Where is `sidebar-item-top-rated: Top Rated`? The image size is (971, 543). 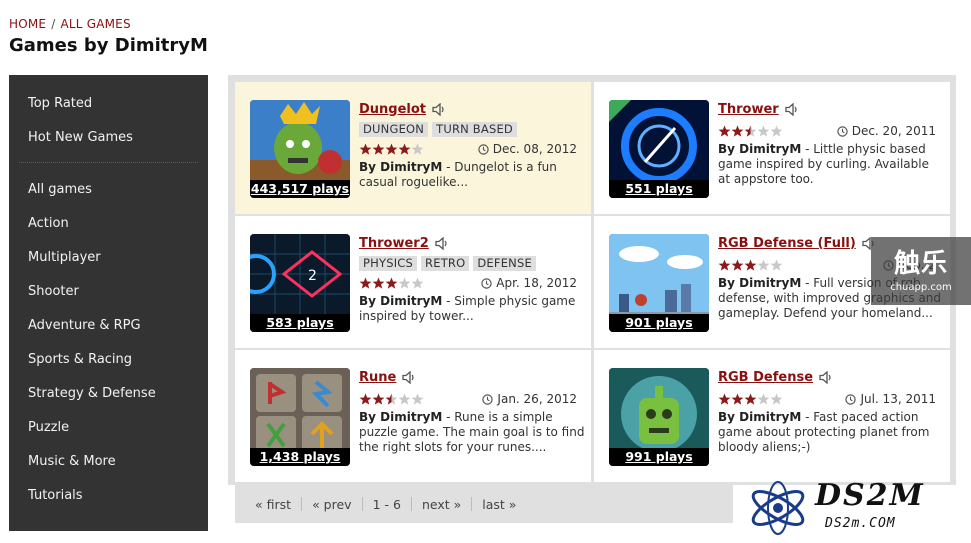
sidebar-item-top-rated: Top Rated is located at coordinates (108, 104).